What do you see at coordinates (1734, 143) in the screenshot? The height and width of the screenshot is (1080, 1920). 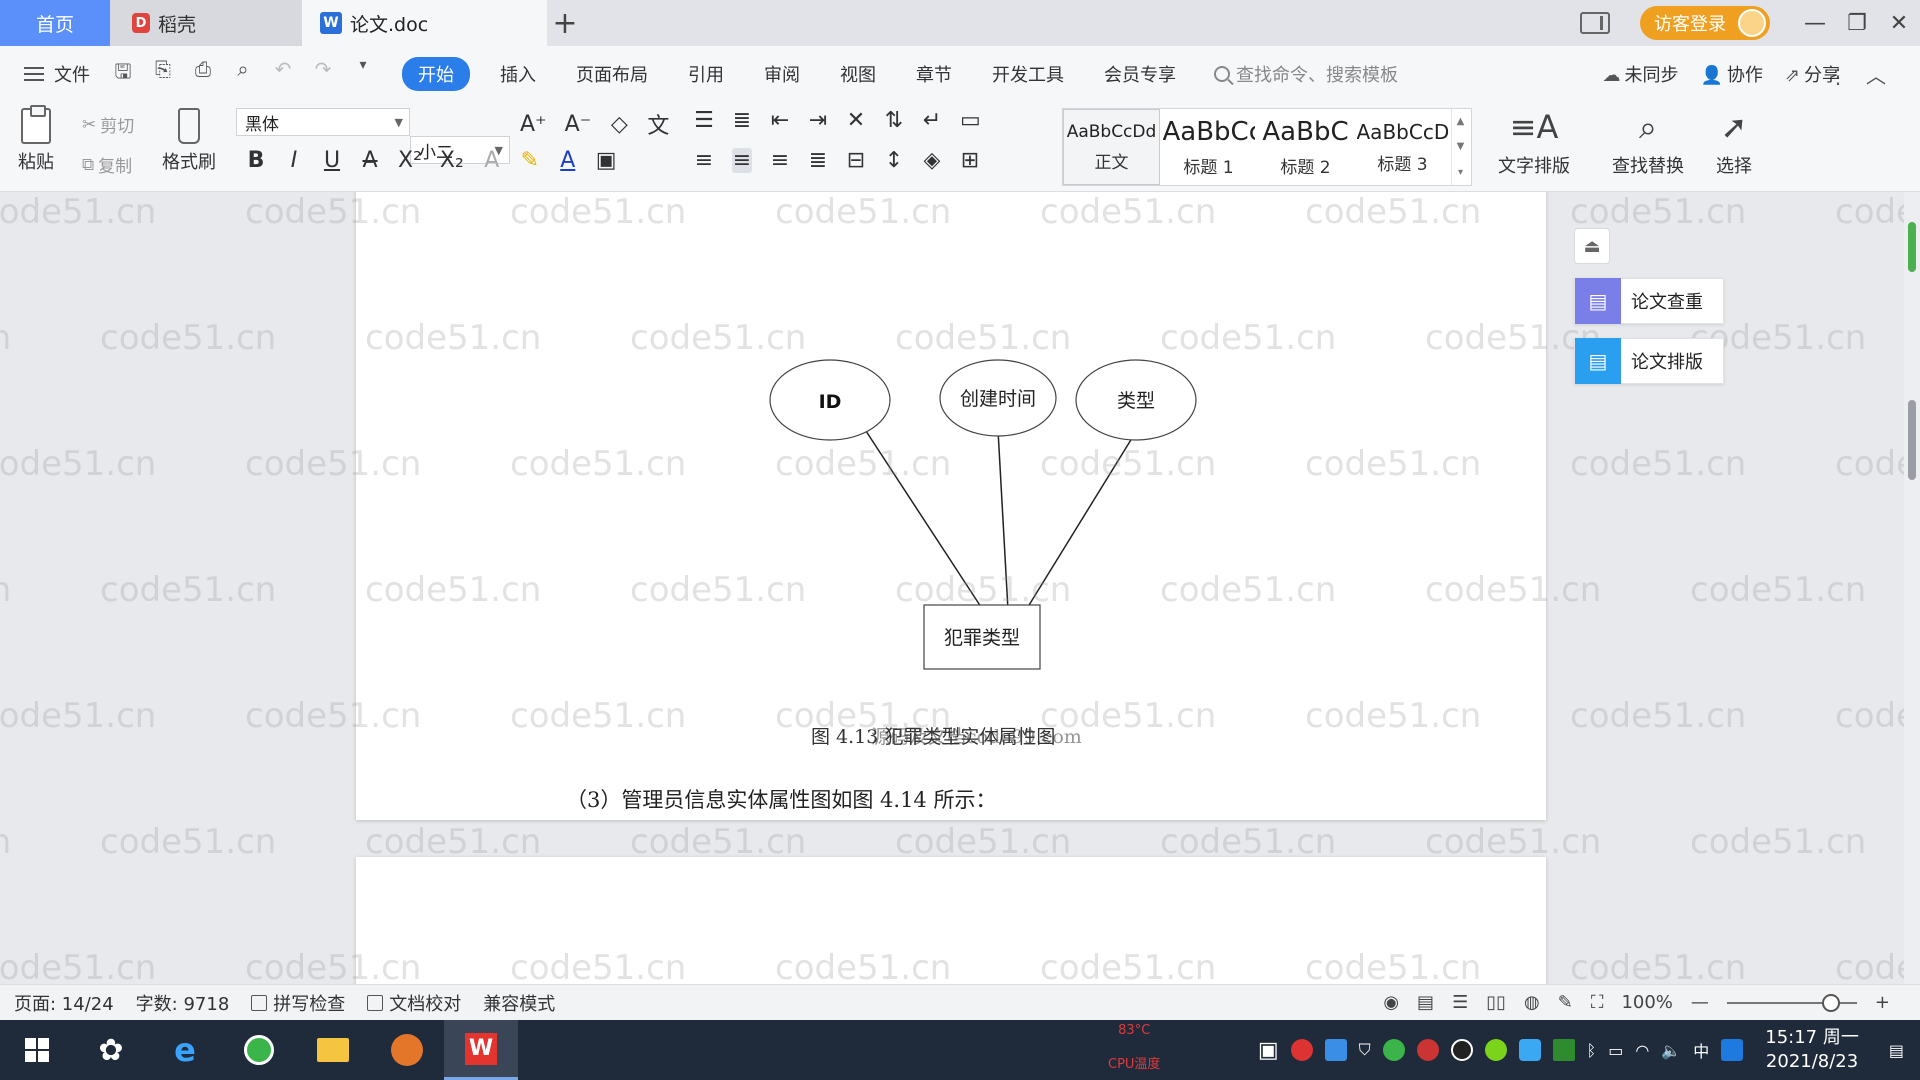 I see `select-button: ➚ 选择` at bounding box center [1734, 143].